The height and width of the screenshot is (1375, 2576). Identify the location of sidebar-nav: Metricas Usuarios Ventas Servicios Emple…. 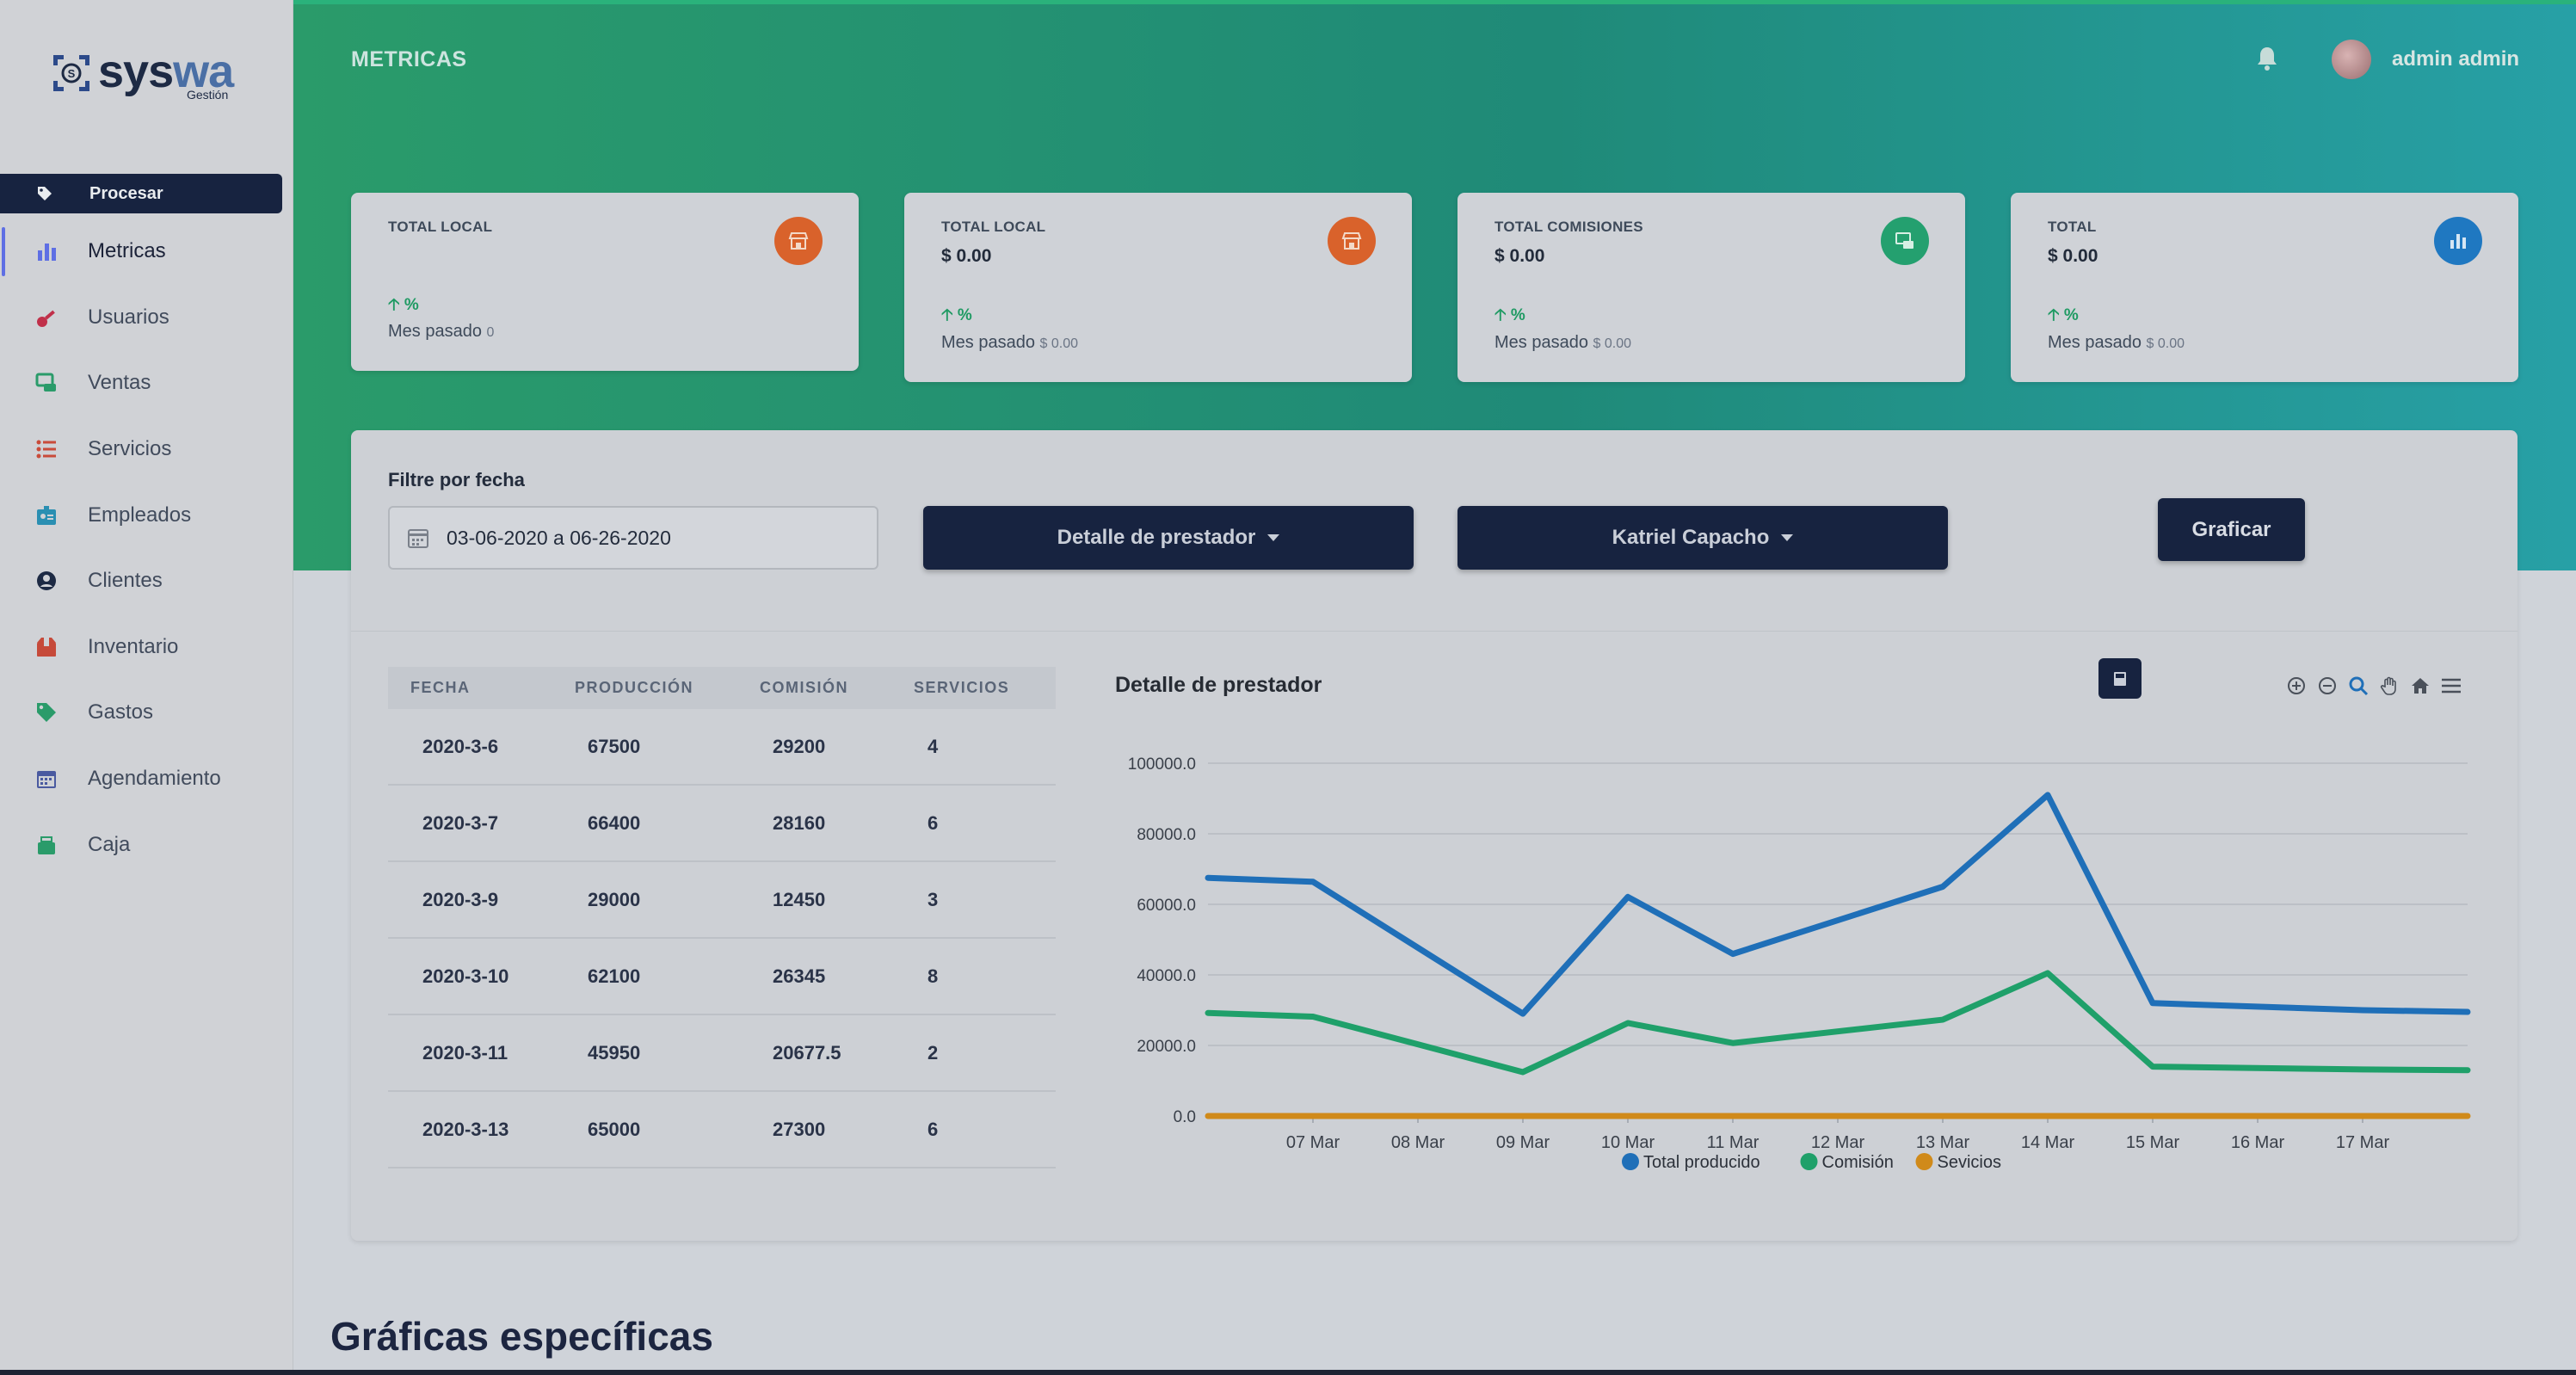
(146, 549).